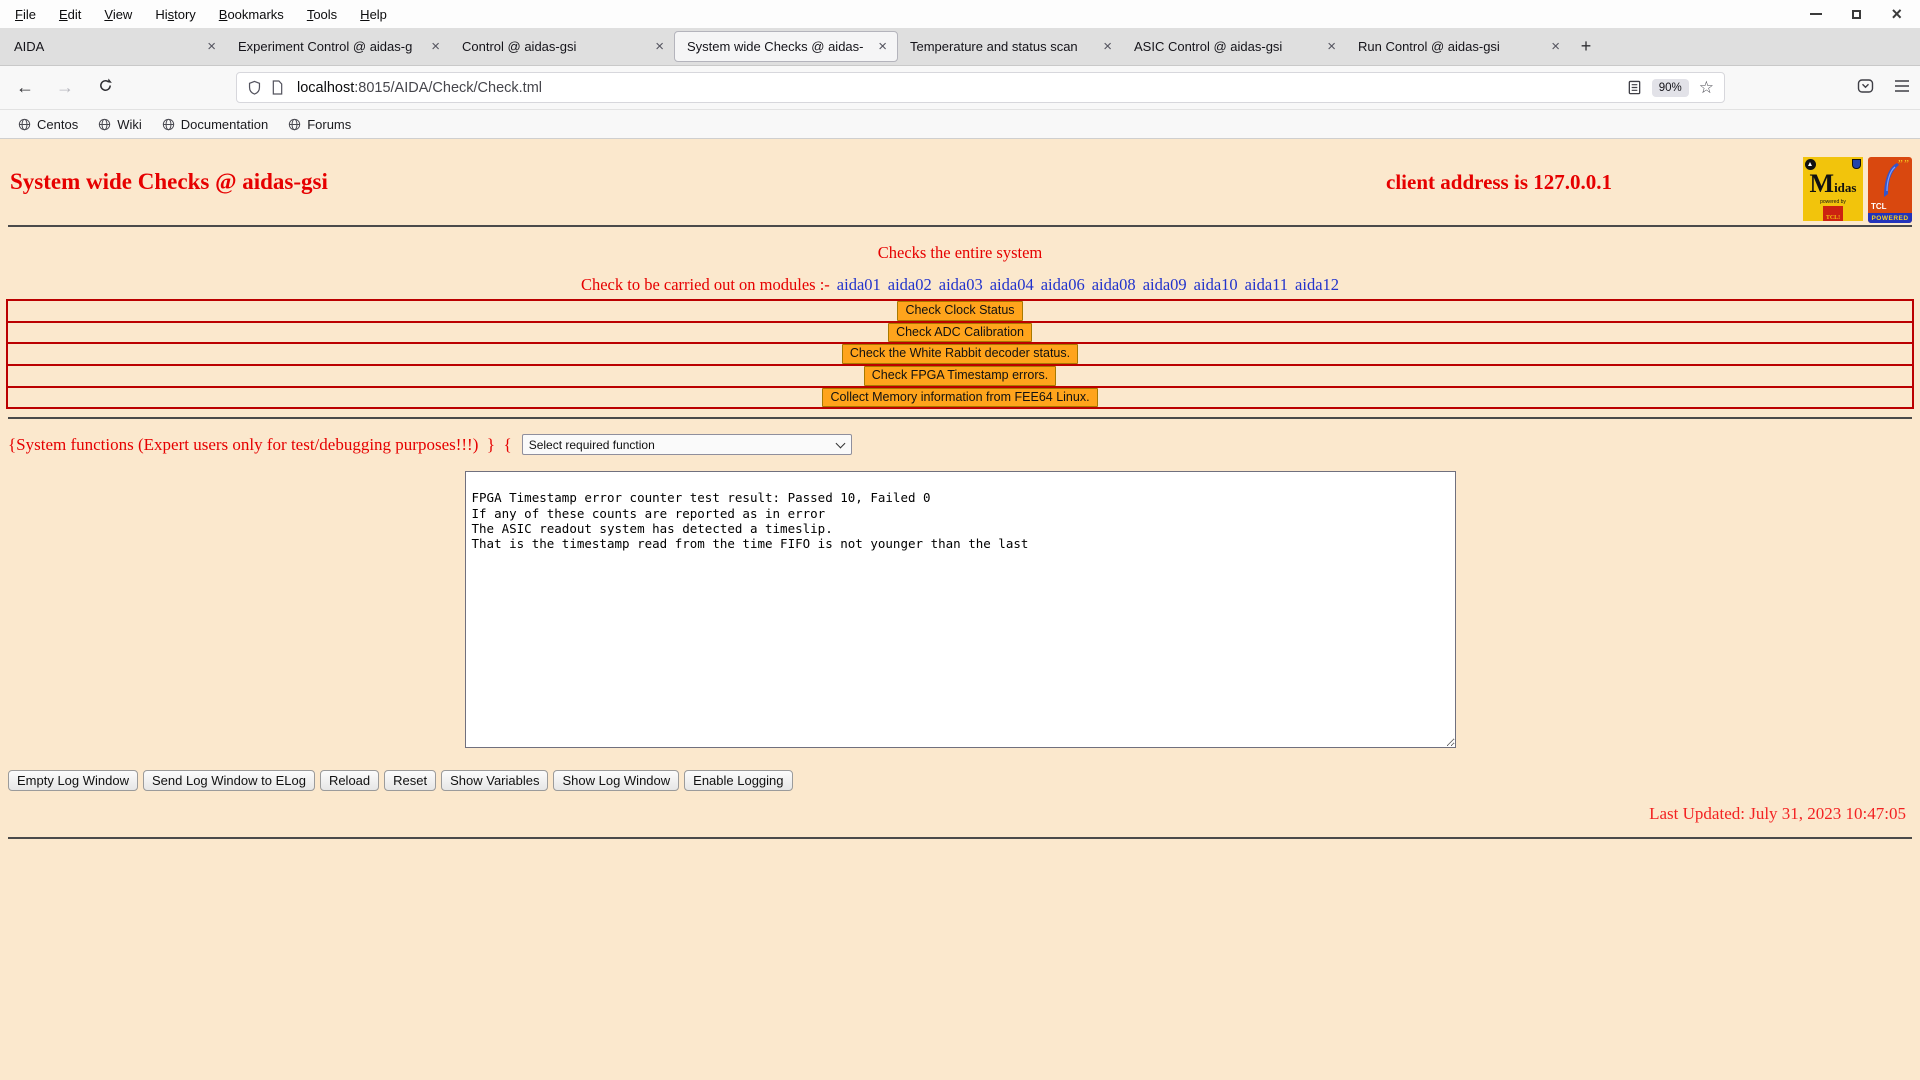 The image size is (1920, 1080). I want to click on check-row: Check ADC Calibration, so click(960, 332).